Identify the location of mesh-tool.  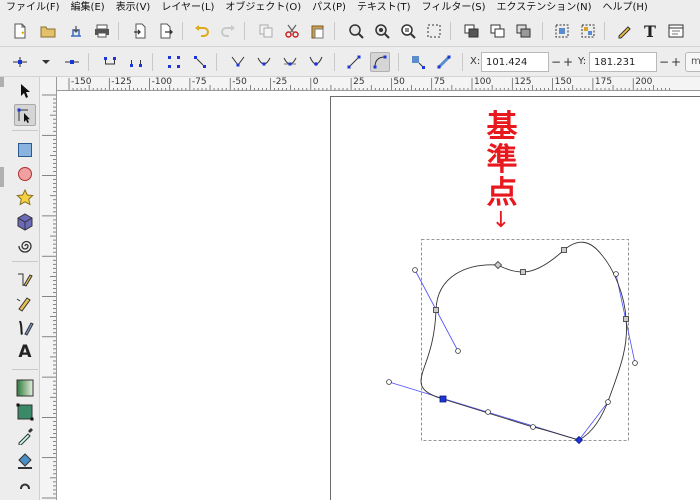
(25, 412).